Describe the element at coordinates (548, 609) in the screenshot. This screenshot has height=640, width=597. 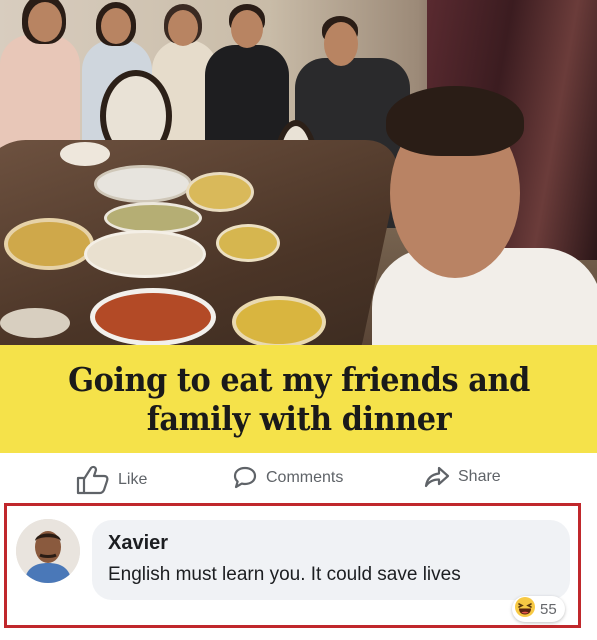
I see `reaction-count: 55` at that location.